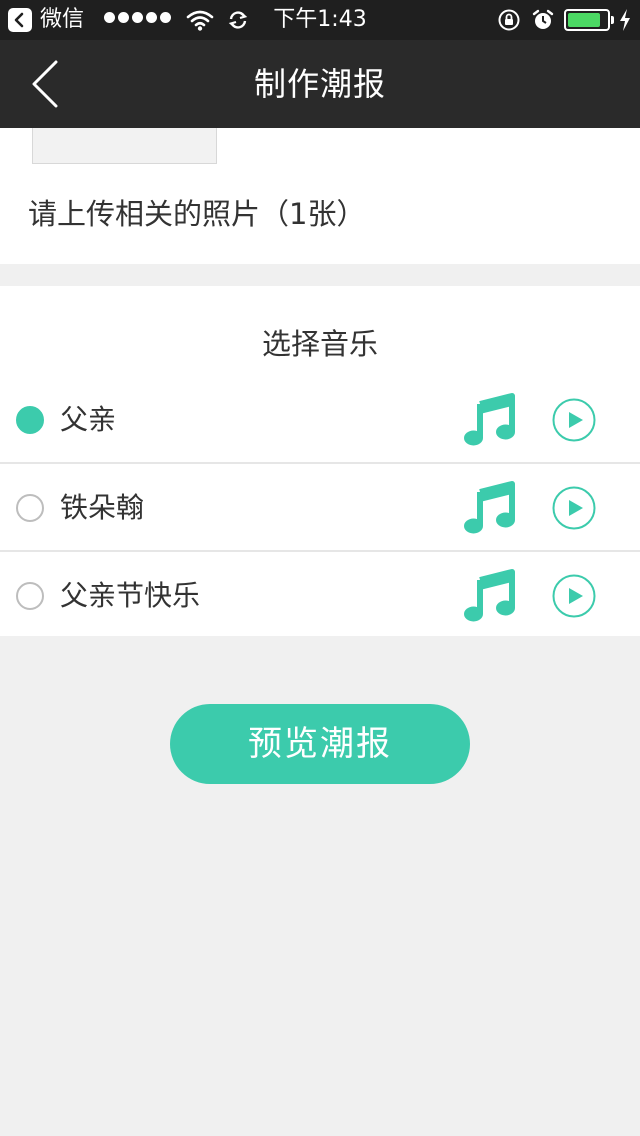 The image size is (640, 1136). I want to click on preview-poster-button: 预览潮报, so click(320, 744).